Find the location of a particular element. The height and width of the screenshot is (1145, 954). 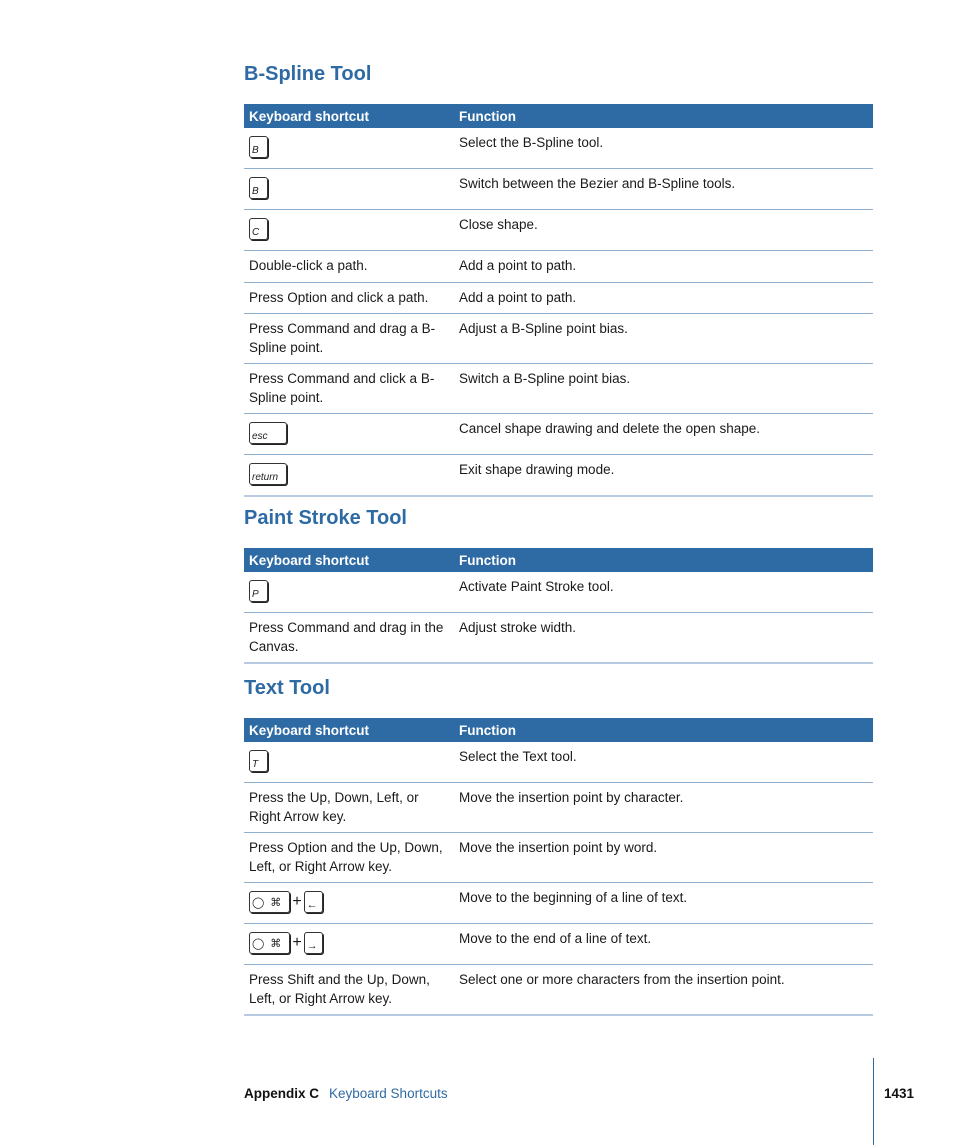

function-text: Select the Text tool. is located at coordinates (663, 762).